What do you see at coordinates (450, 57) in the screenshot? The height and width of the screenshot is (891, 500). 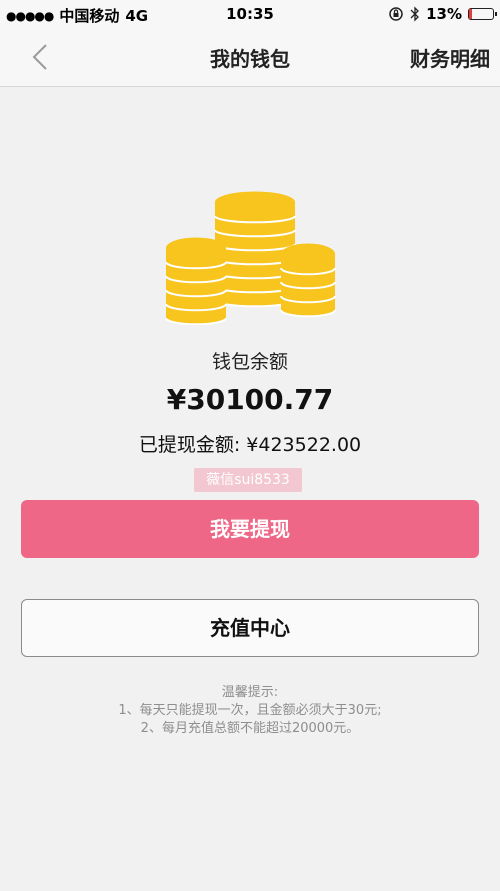 I see `financial-details-link: 财务明细` at bounding box center [450, 57].